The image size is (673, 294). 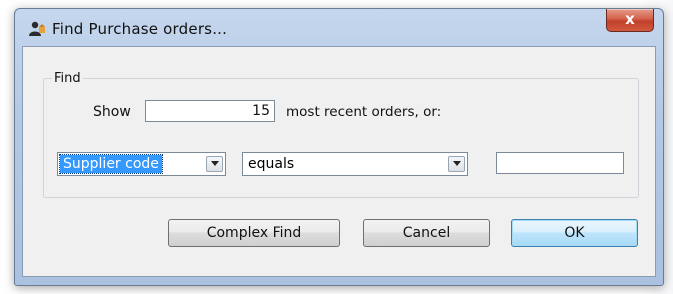 What do you see at coordinates (364, 112) in the screenshot?
I see `recent-orders-label: most recent orders, or:` at bounding box center [364, 112].